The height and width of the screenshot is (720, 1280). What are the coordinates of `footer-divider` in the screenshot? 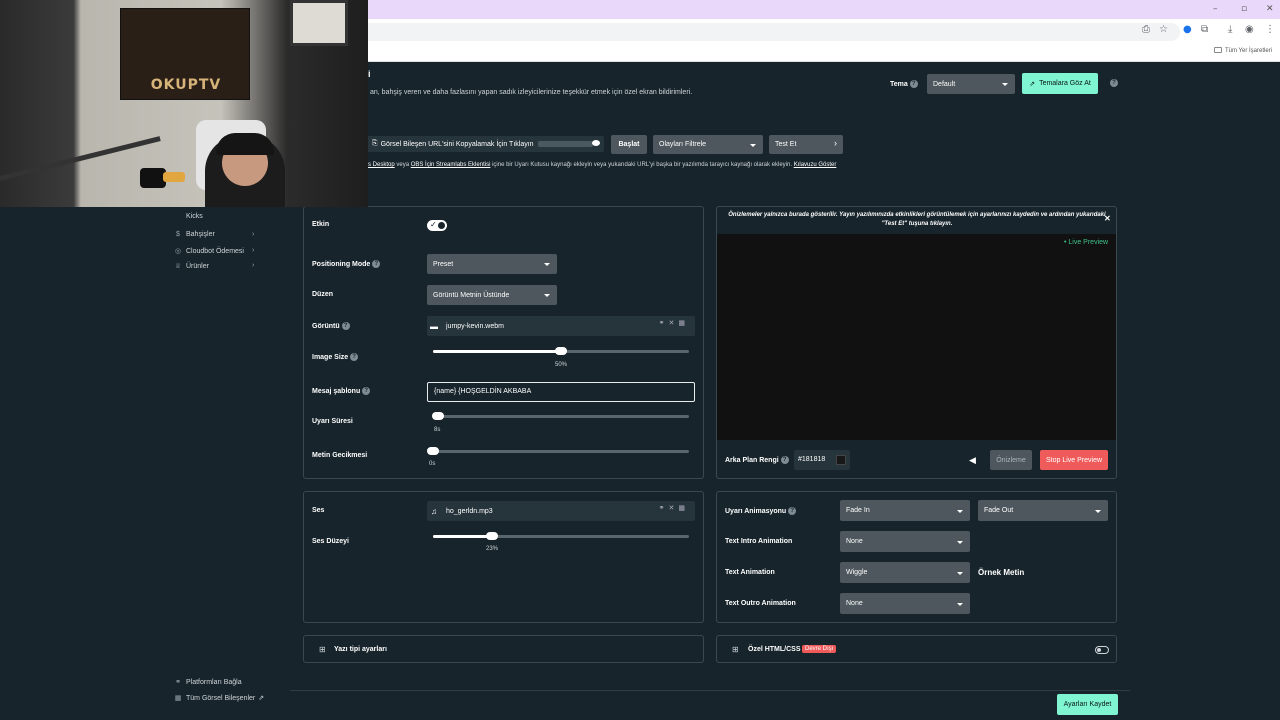 It's located at (710, 690).